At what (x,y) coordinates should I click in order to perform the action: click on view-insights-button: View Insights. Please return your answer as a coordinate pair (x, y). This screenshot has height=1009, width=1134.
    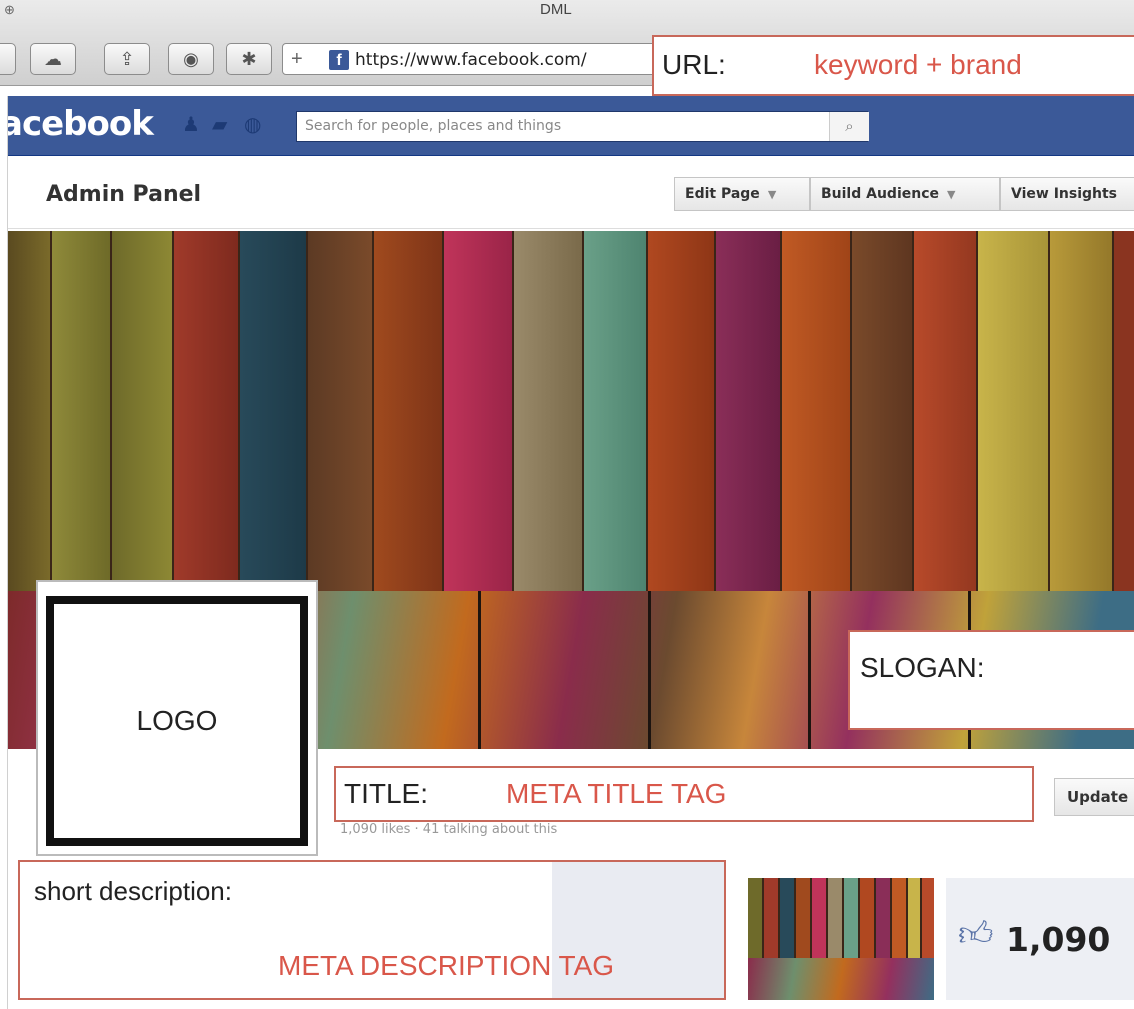
    Looking at the image, I should click on (1067, 194).